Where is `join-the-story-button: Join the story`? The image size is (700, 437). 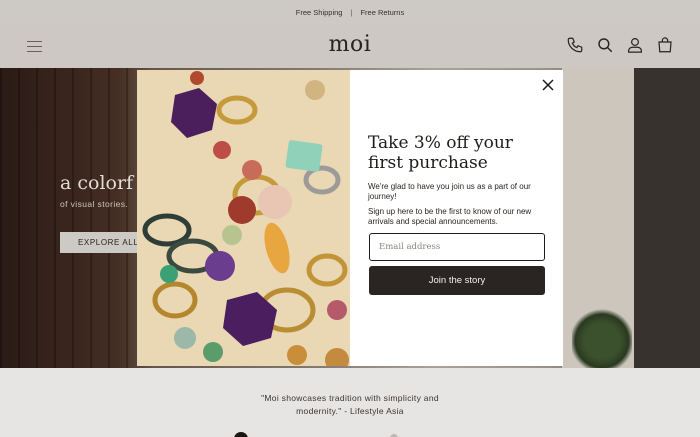 join-the-story-button: Join the story is located at coordinates (457, 280).